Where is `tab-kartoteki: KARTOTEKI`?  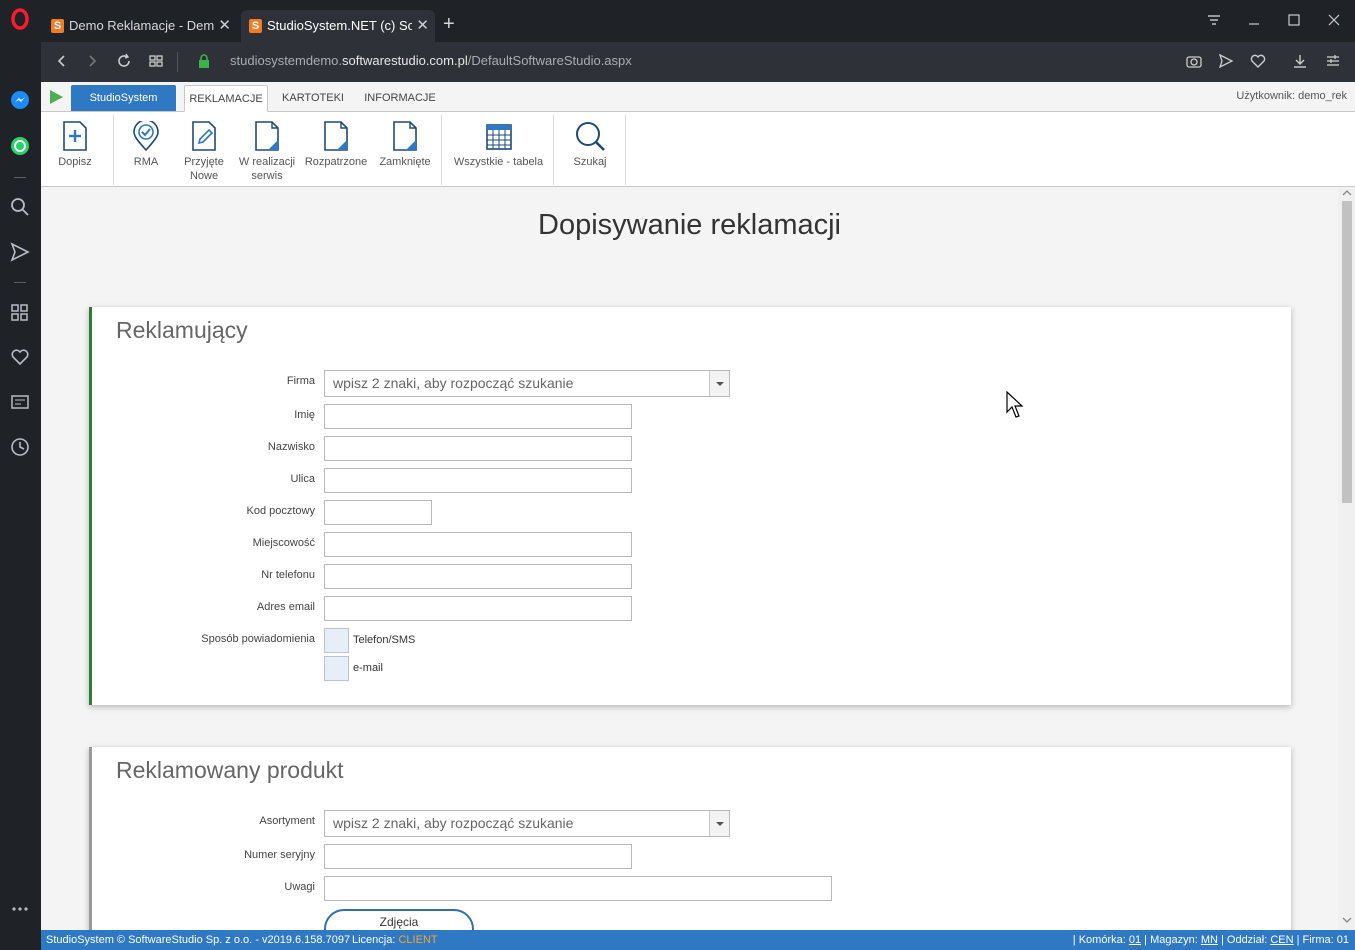 tab-kartoteki: KARTOTEKI is located at coordinates (313, 98).